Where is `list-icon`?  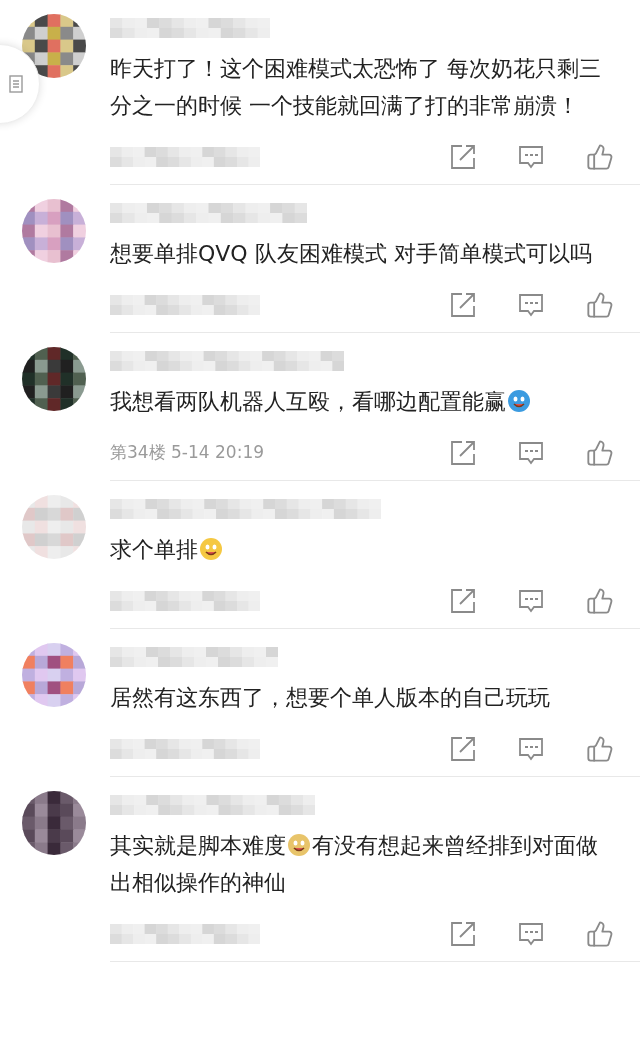 list-icon is located at coordinates (17, 84).